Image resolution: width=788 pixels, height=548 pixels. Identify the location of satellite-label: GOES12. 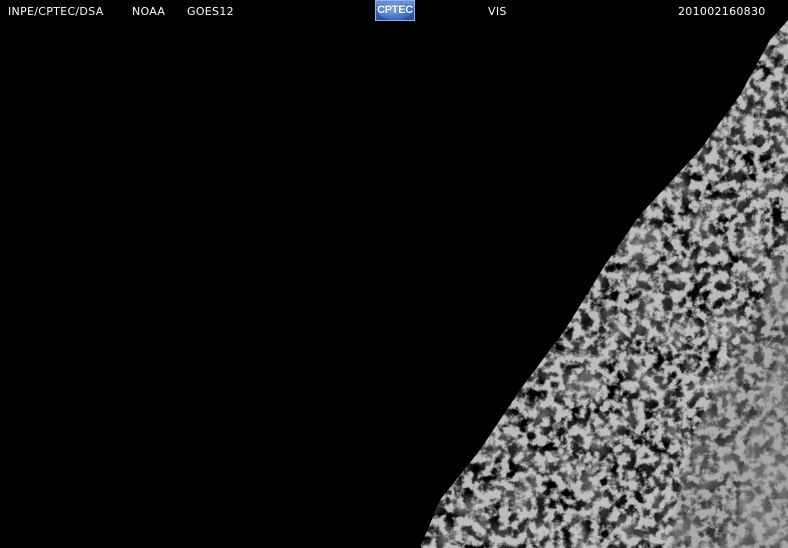
(210, 11).